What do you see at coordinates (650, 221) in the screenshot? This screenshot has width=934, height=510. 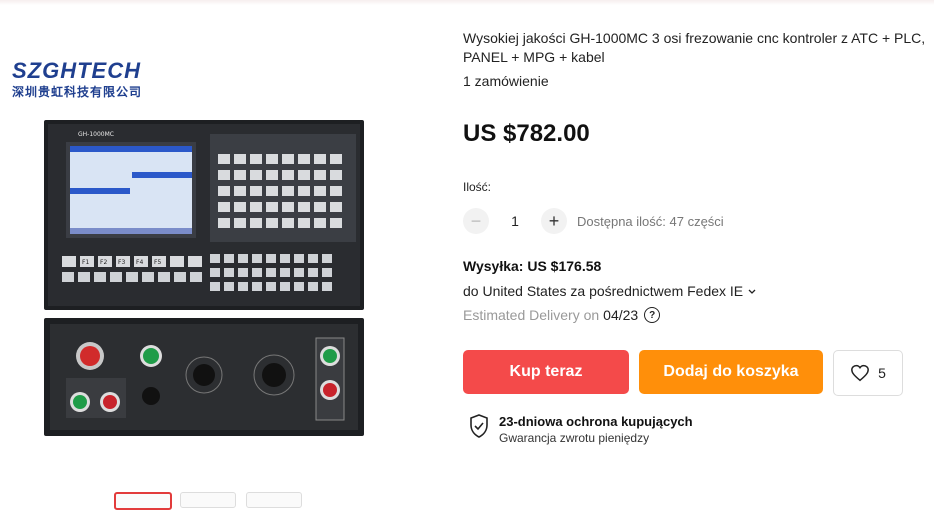 I see `available-quantity: Dostępna ilość: 47 części` at bounding box center [650, 221].